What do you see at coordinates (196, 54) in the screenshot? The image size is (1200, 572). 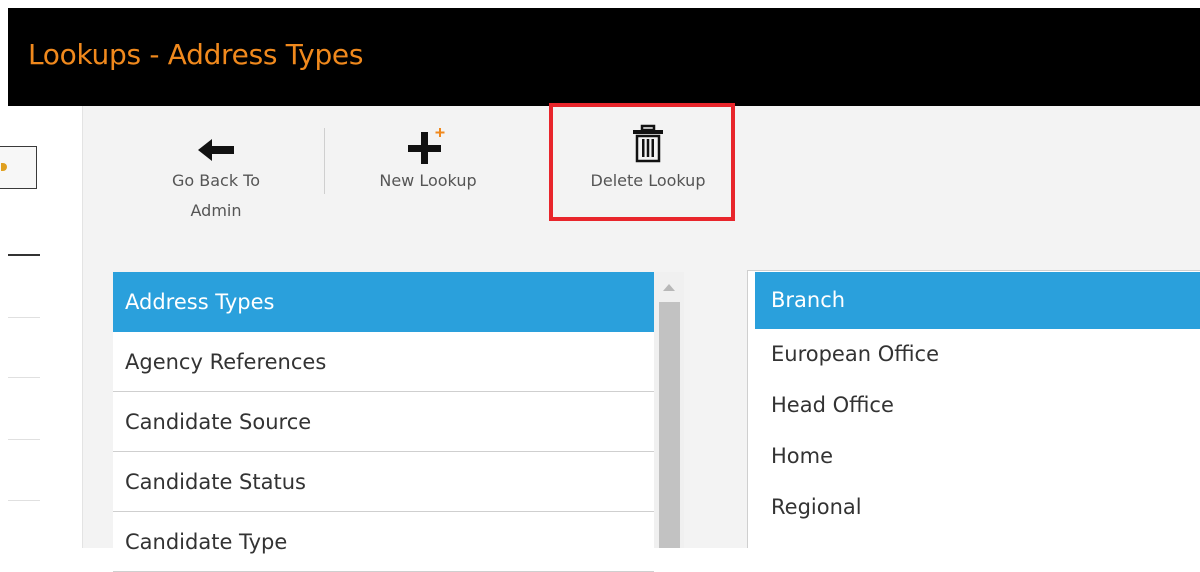 I see `page-title: Lookups - Address Types` at bounding box center [196, 54].